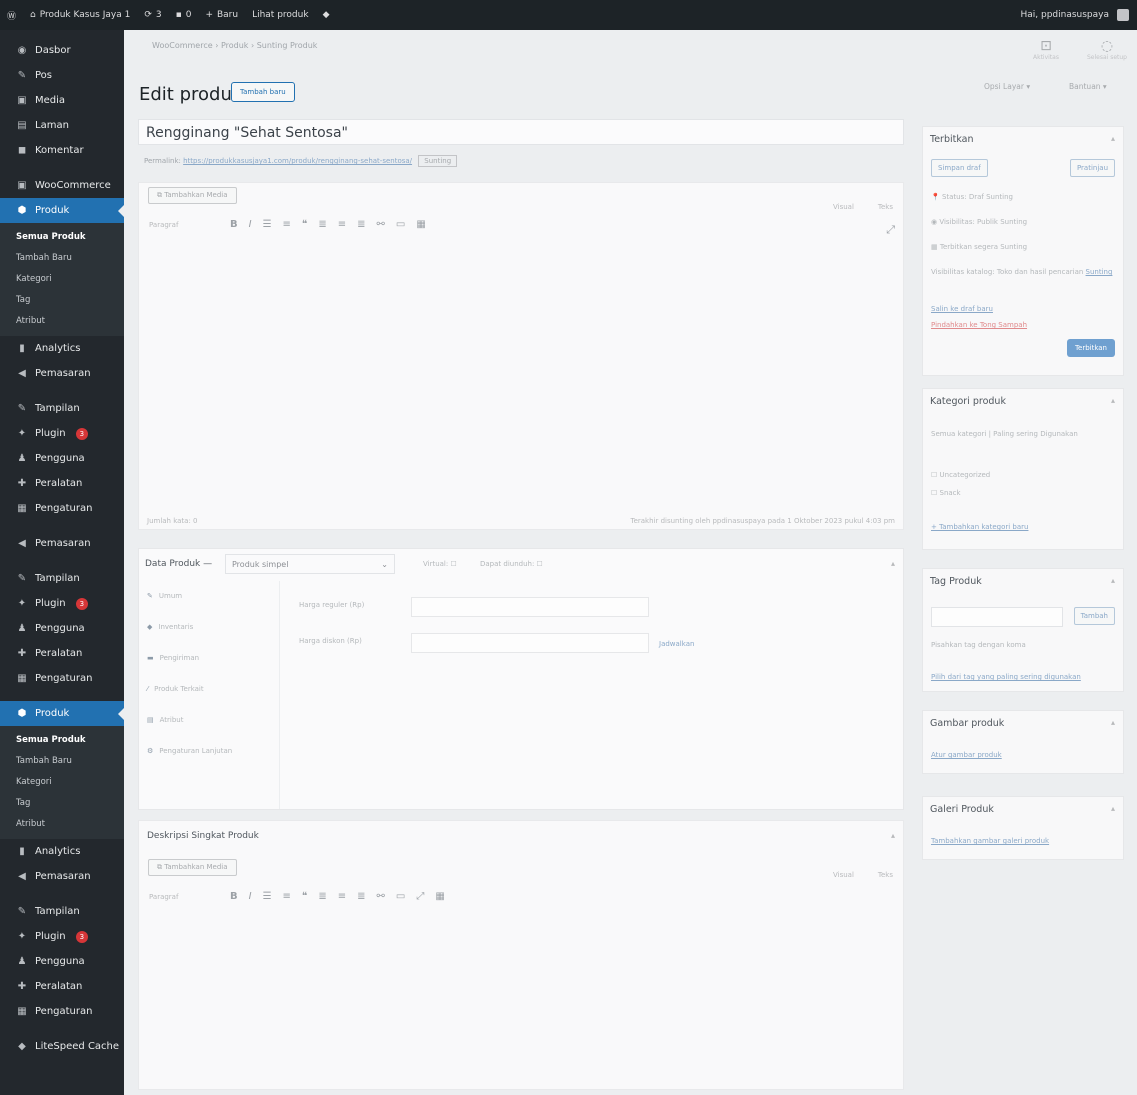  I want to click on product-tab-5: ⚙ Pengaturan Lanjutan, so click(209, 751).